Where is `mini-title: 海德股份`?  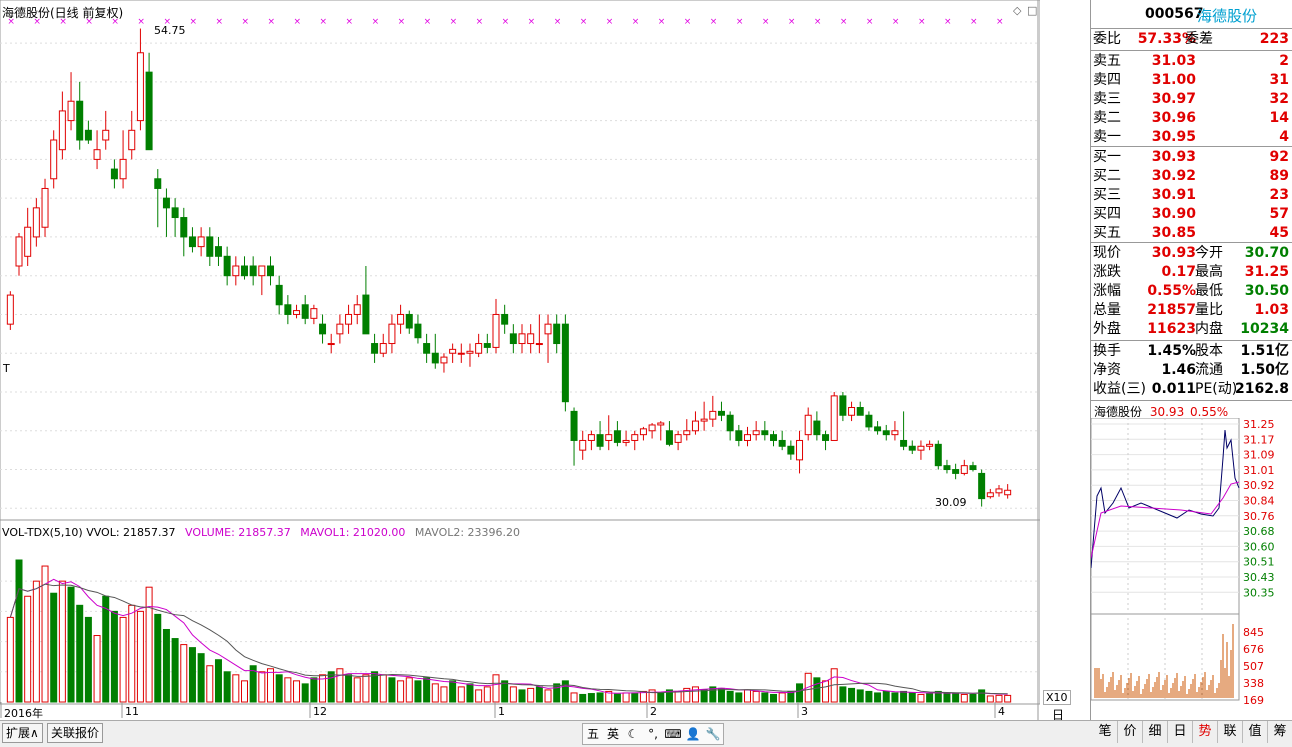
mini-title: 海德股份 is located at coordinates (1118, 412).